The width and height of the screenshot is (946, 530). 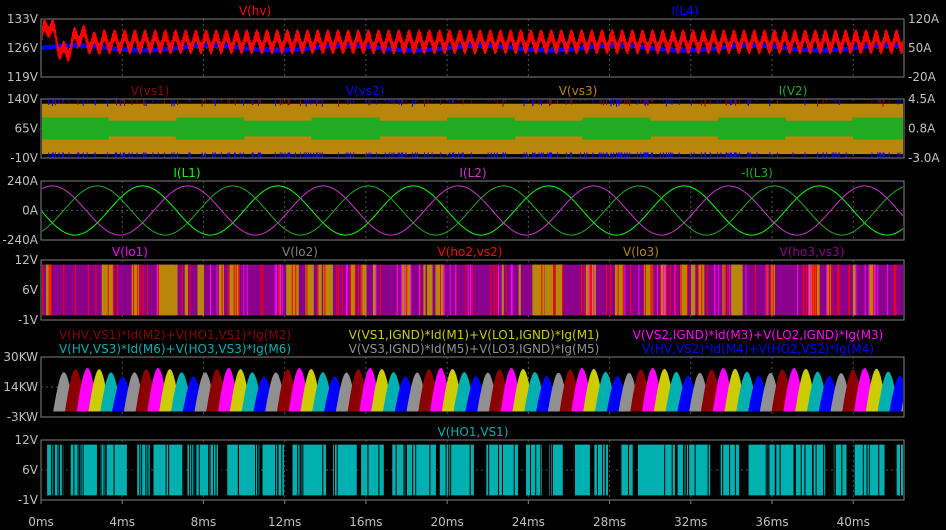 What do you see at coordinates (447, 522) in the screenshot?
I see `x-tick-label: 20ms` at bounding box center [447, 522].